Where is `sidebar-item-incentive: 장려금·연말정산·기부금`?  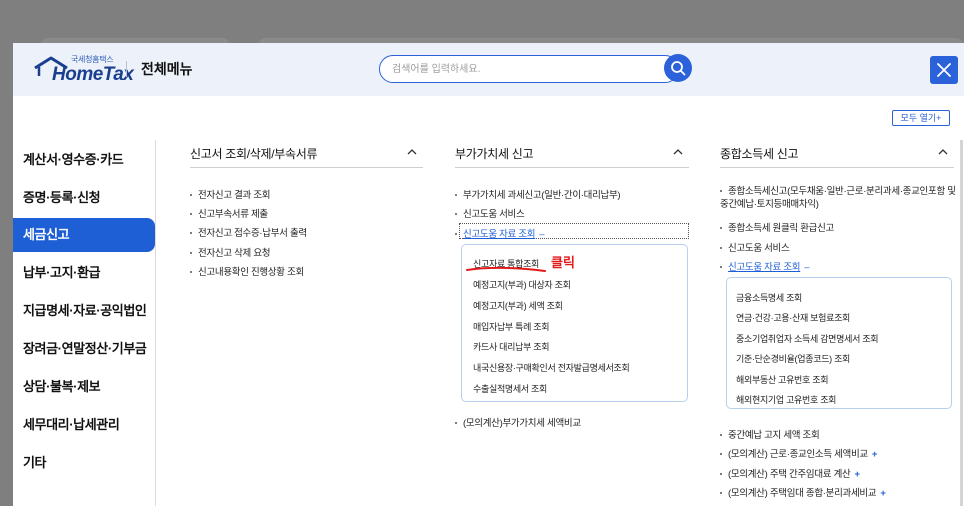 sidebar-item-incentive: 장려금·연말정산·기부금 is located at coordinates (84, 349).